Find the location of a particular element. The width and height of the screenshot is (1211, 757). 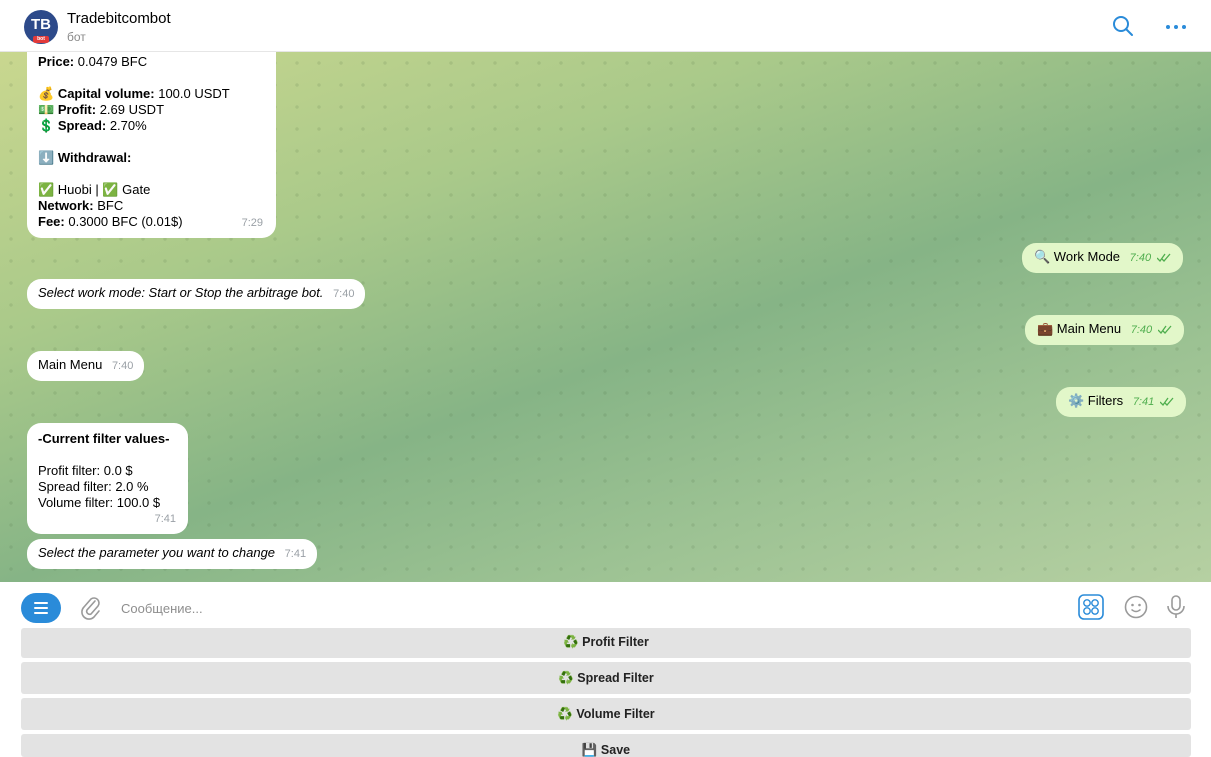

message-text: ⚙️ Filters is located at coordinates (1096, 400).